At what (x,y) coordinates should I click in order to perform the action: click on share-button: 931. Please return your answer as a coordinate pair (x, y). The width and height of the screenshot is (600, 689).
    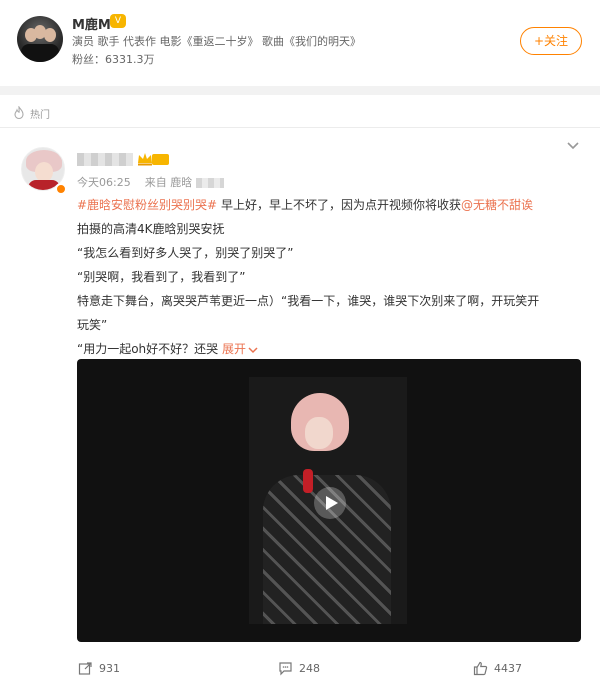
    Looking at the image, I should click on (99, 668).